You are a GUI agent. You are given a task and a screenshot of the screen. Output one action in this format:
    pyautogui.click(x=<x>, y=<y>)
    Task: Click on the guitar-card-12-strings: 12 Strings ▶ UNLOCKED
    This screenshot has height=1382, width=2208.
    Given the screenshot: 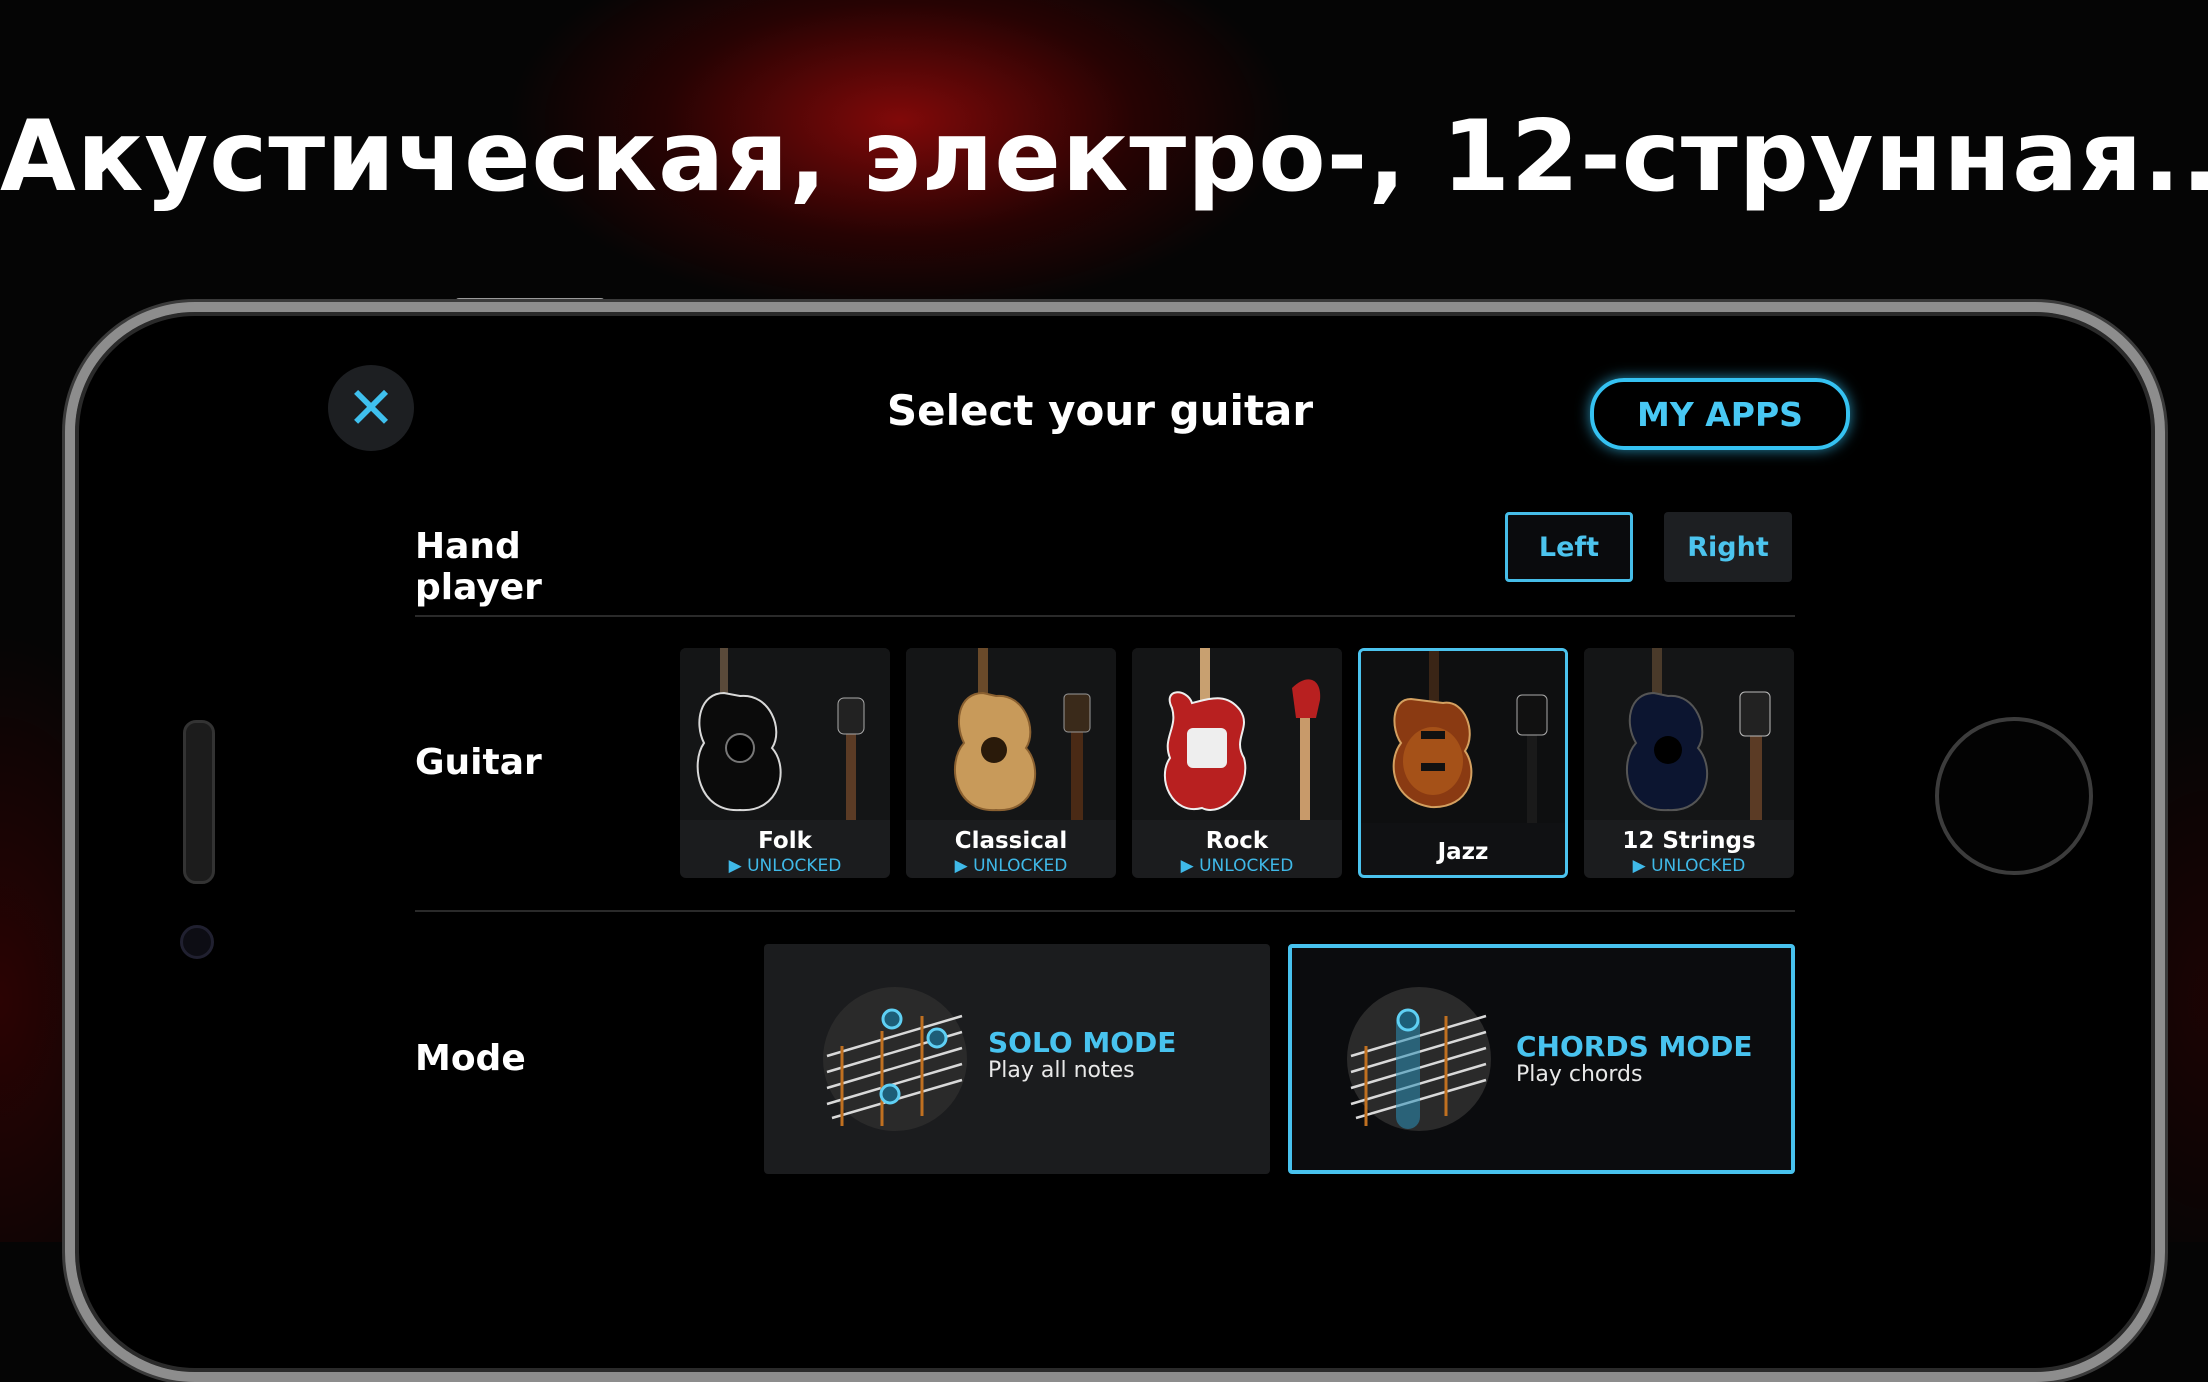 What is the action you would take?
    pyautogui.click(x=1689, y=763)
    